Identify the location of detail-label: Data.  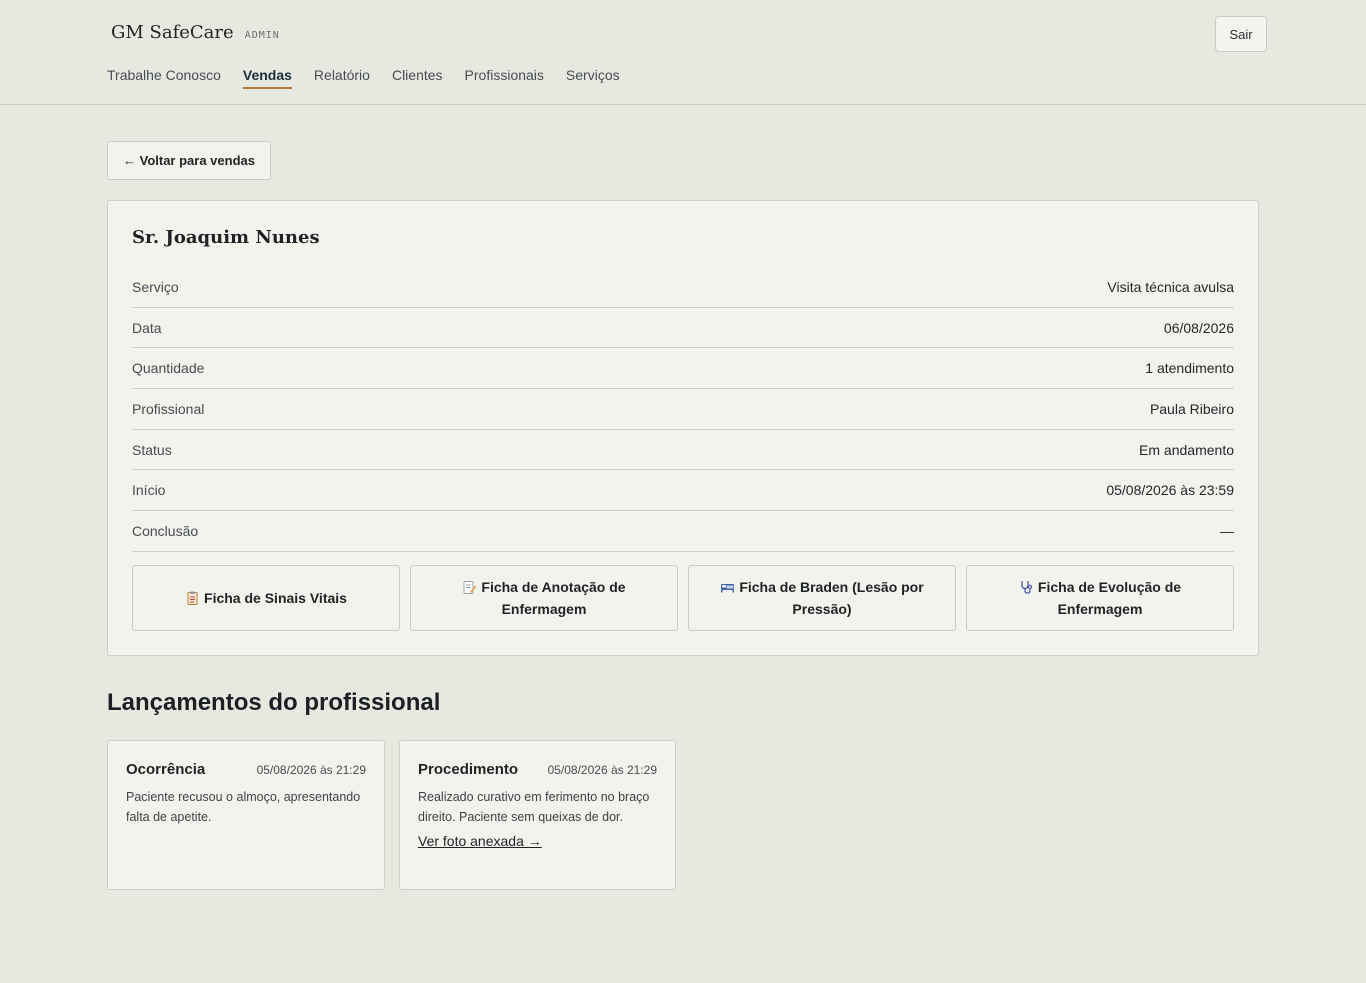
(147, 327).